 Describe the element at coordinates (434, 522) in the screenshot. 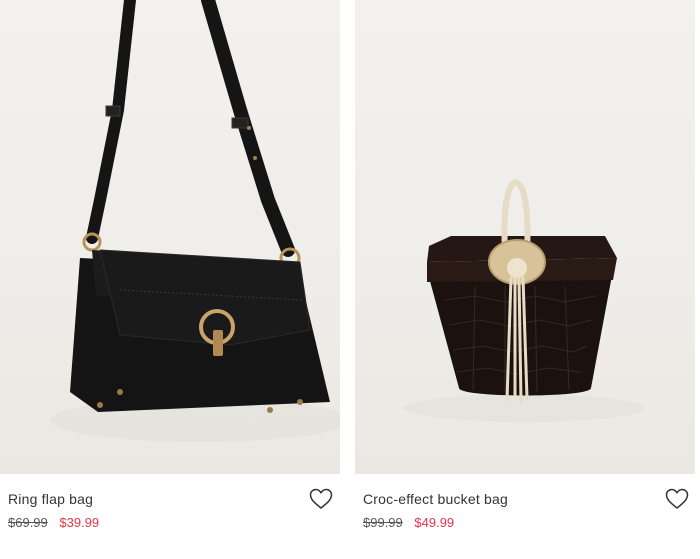

I see `sale-price: $49.99` at that location.